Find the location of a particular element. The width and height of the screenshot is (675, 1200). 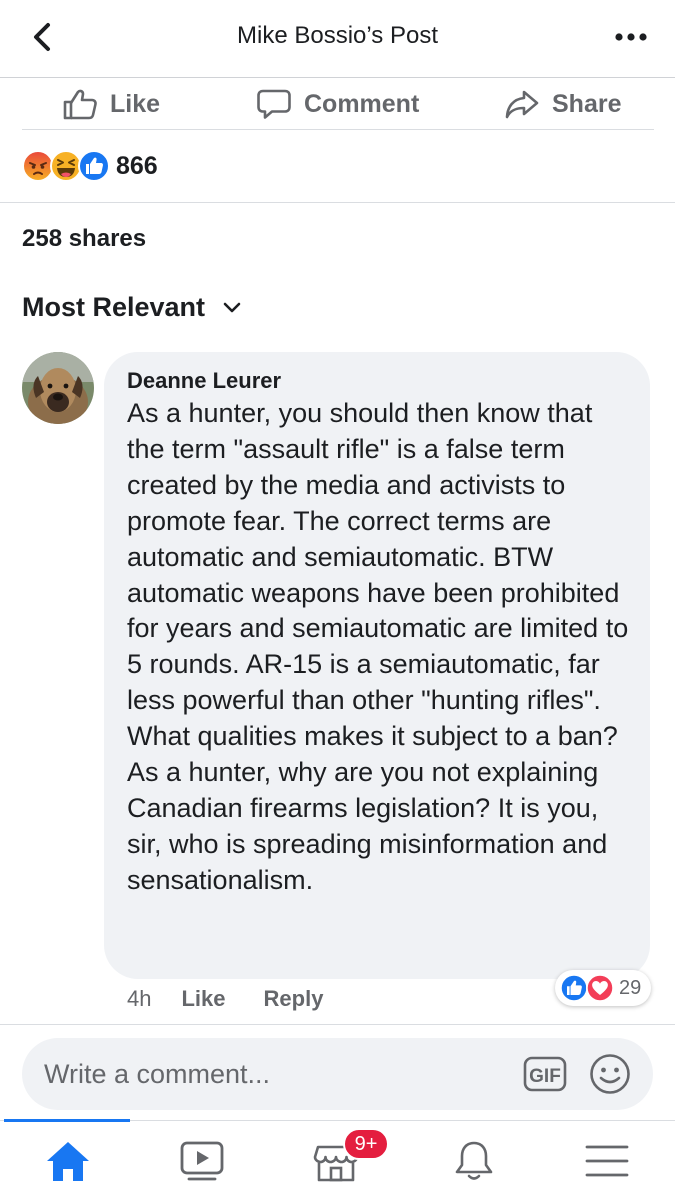

comment-reaction-icons is located at coordinates (587, 988).